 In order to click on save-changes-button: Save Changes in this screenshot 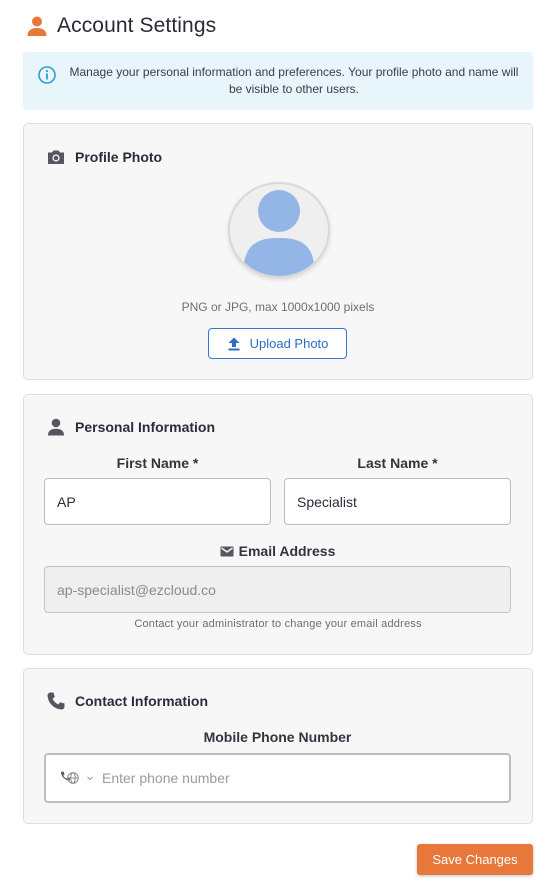, I will do `click(475, 859)`.